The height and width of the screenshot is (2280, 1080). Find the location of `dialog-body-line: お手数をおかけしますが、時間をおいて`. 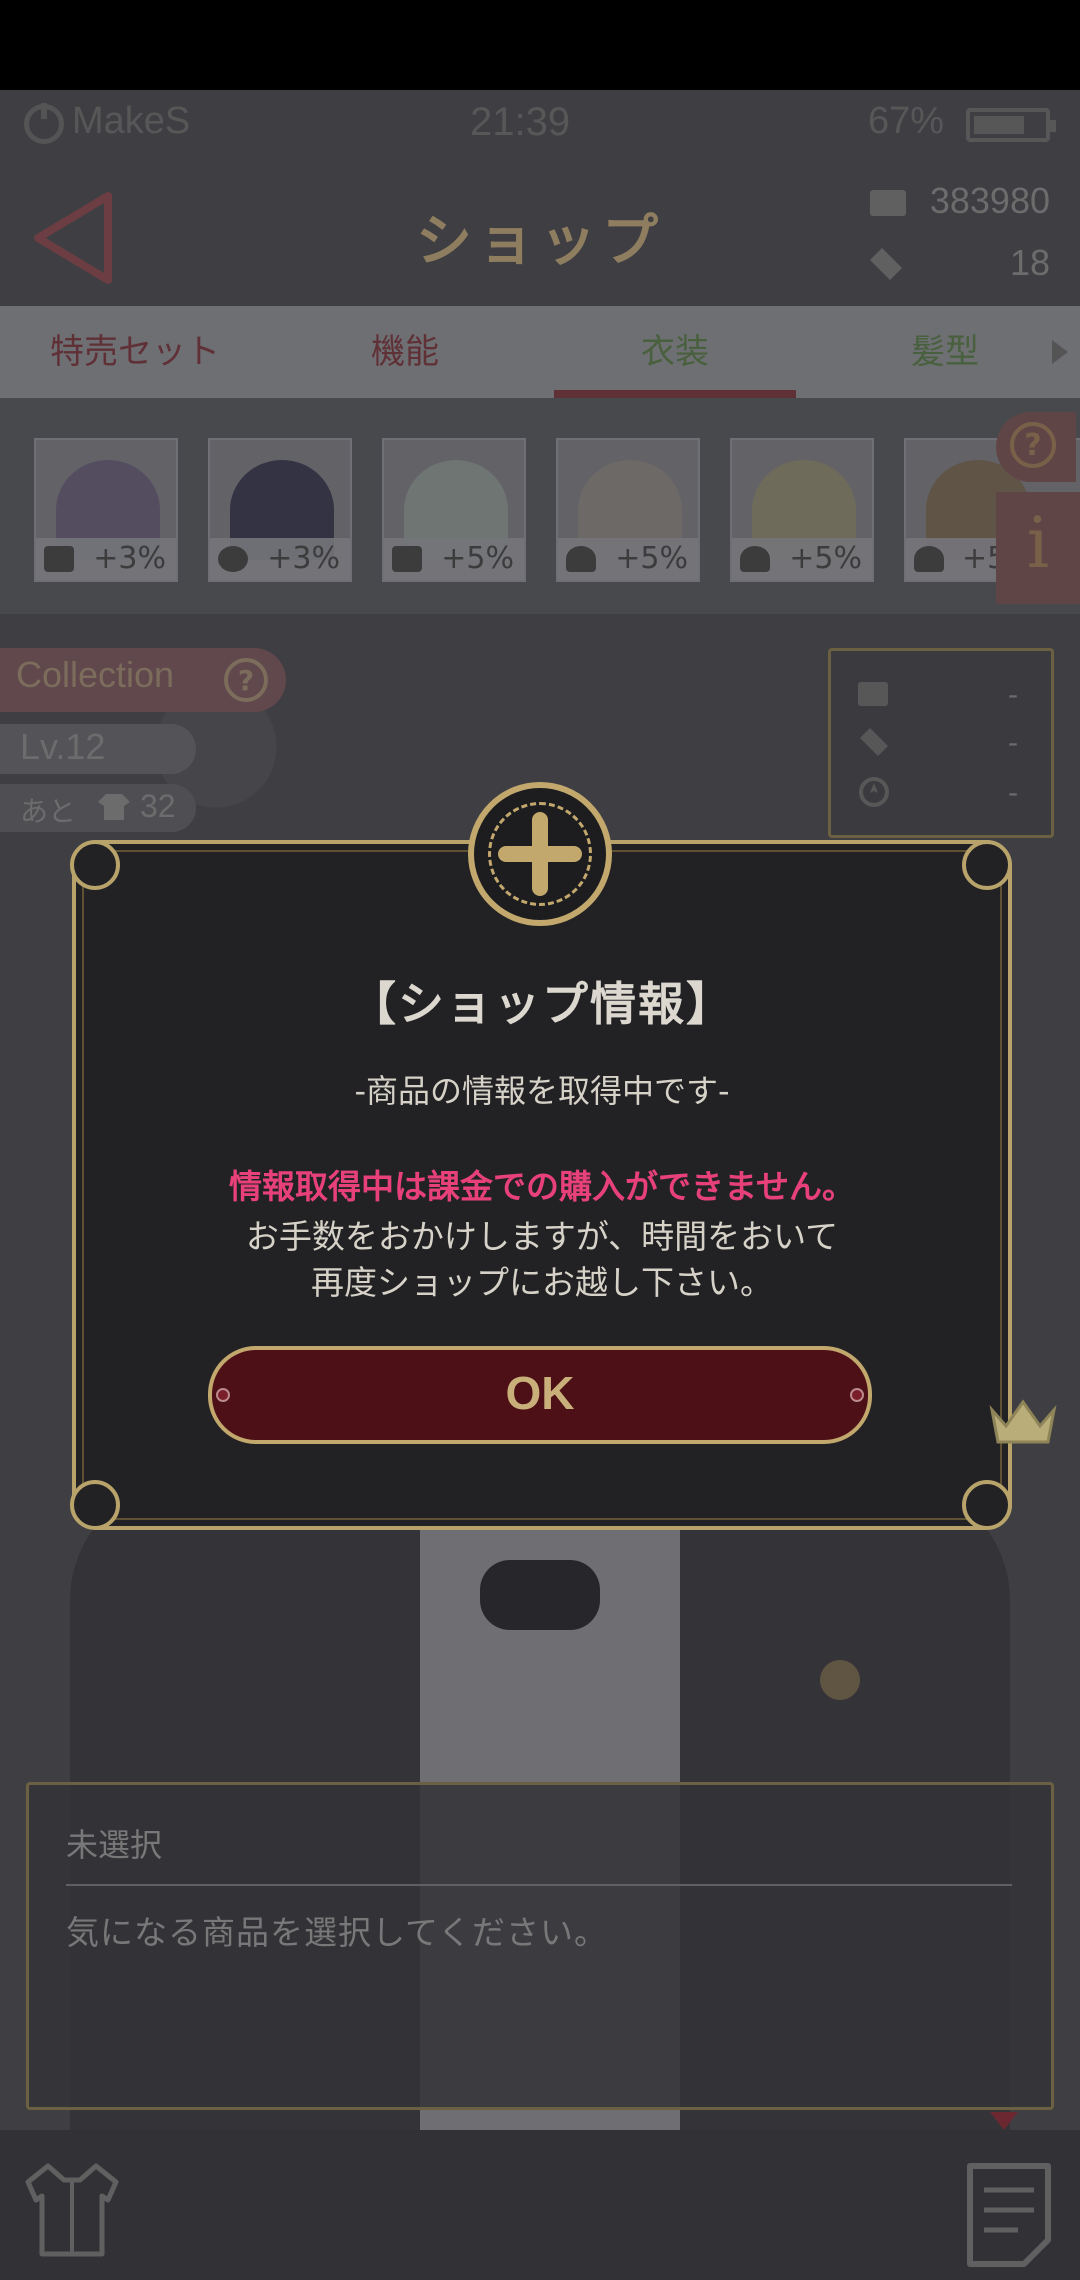

dialog-body-line: お手数をおかけしますが、時間をおいて is located at coordinates (542, 1236).